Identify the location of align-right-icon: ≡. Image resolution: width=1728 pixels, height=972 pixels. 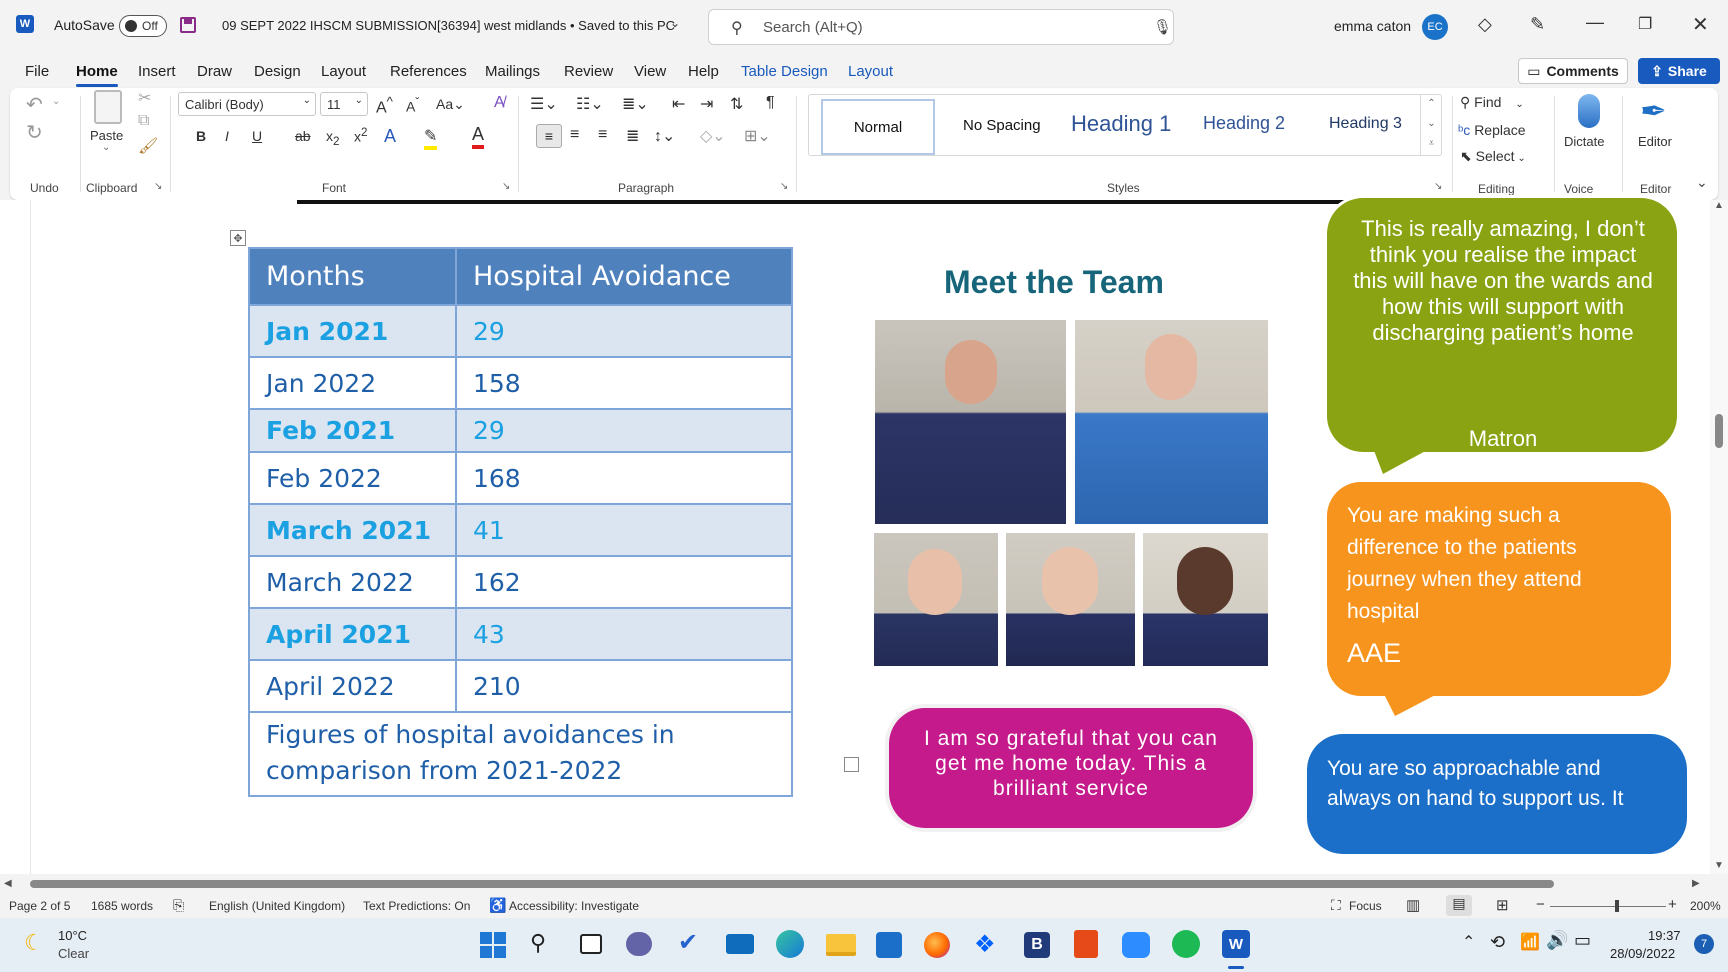
(602, 135).